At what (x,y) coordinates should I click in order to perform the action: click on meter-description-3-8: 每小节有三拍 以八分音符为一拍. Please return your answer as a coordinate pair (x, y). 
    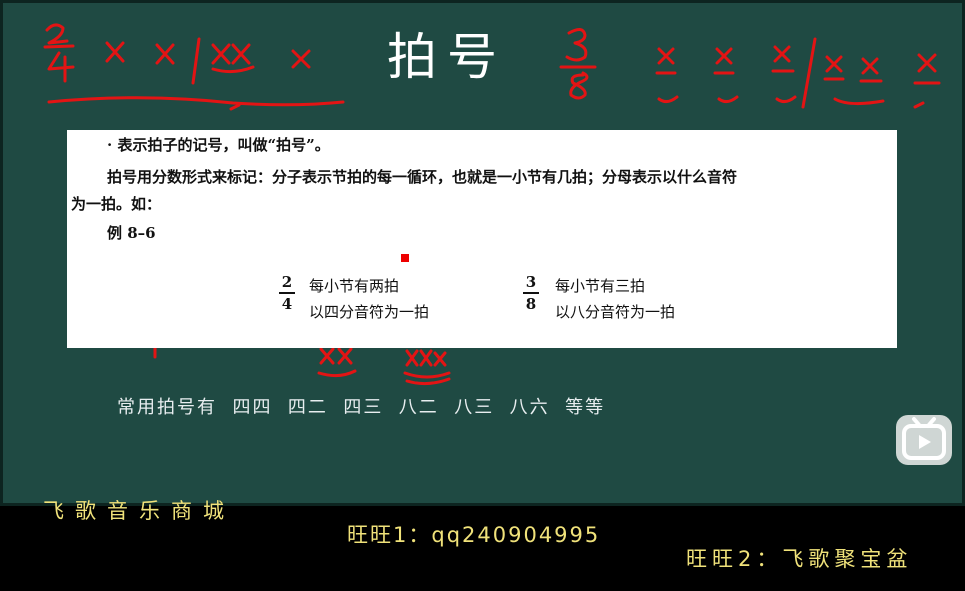
    Looking at the image, I should click on (615, 299).